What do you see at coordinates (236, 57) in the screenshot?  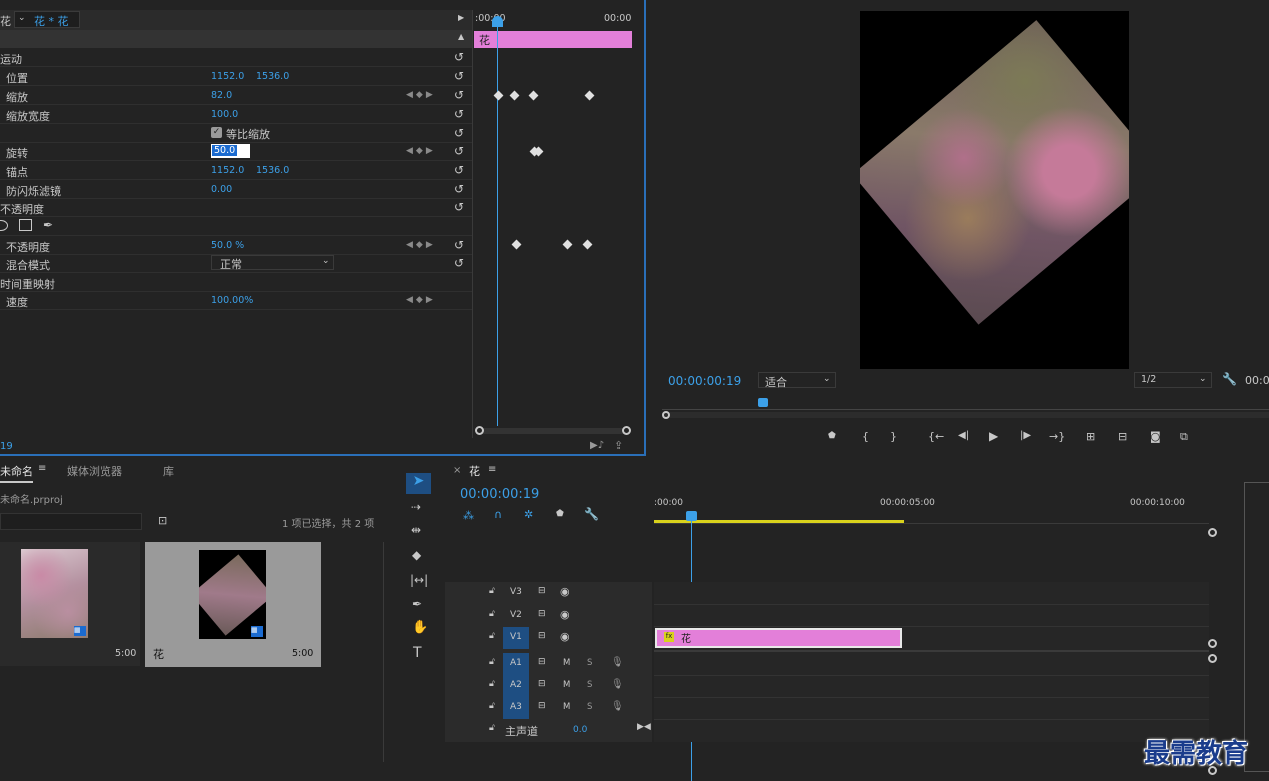 I see `section-motion: 运动 ↺` at bounding box center [236, 57].